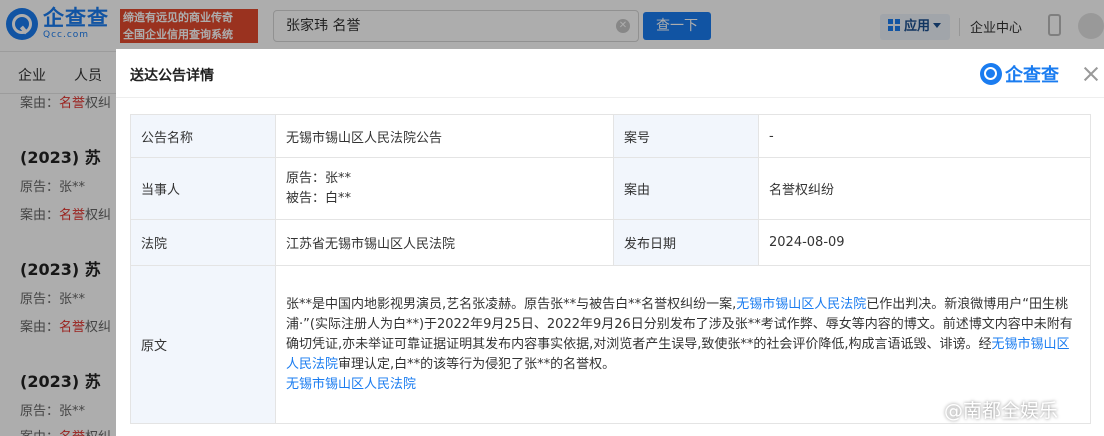 This screenshot has height=436, width=1104. I want to click on divider, so click(610, 97).